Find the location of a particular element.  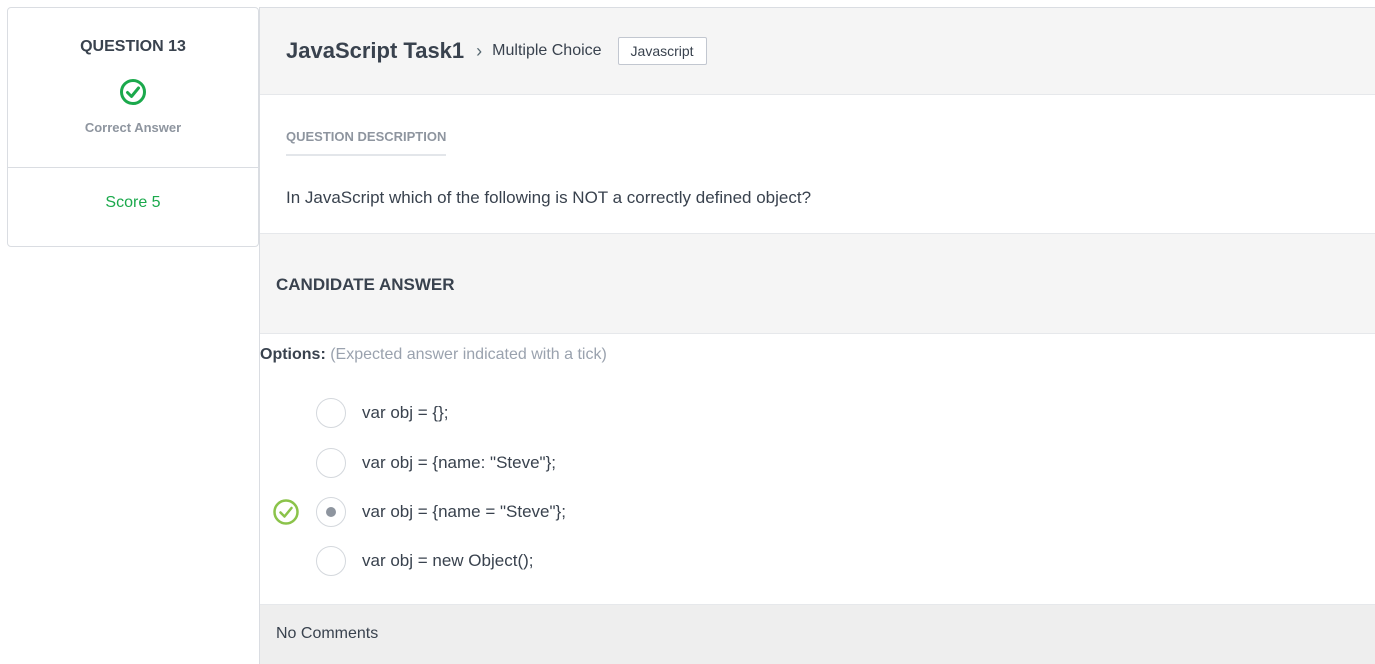

option-row: var obj = {}; is located at coordinates (382, 413).